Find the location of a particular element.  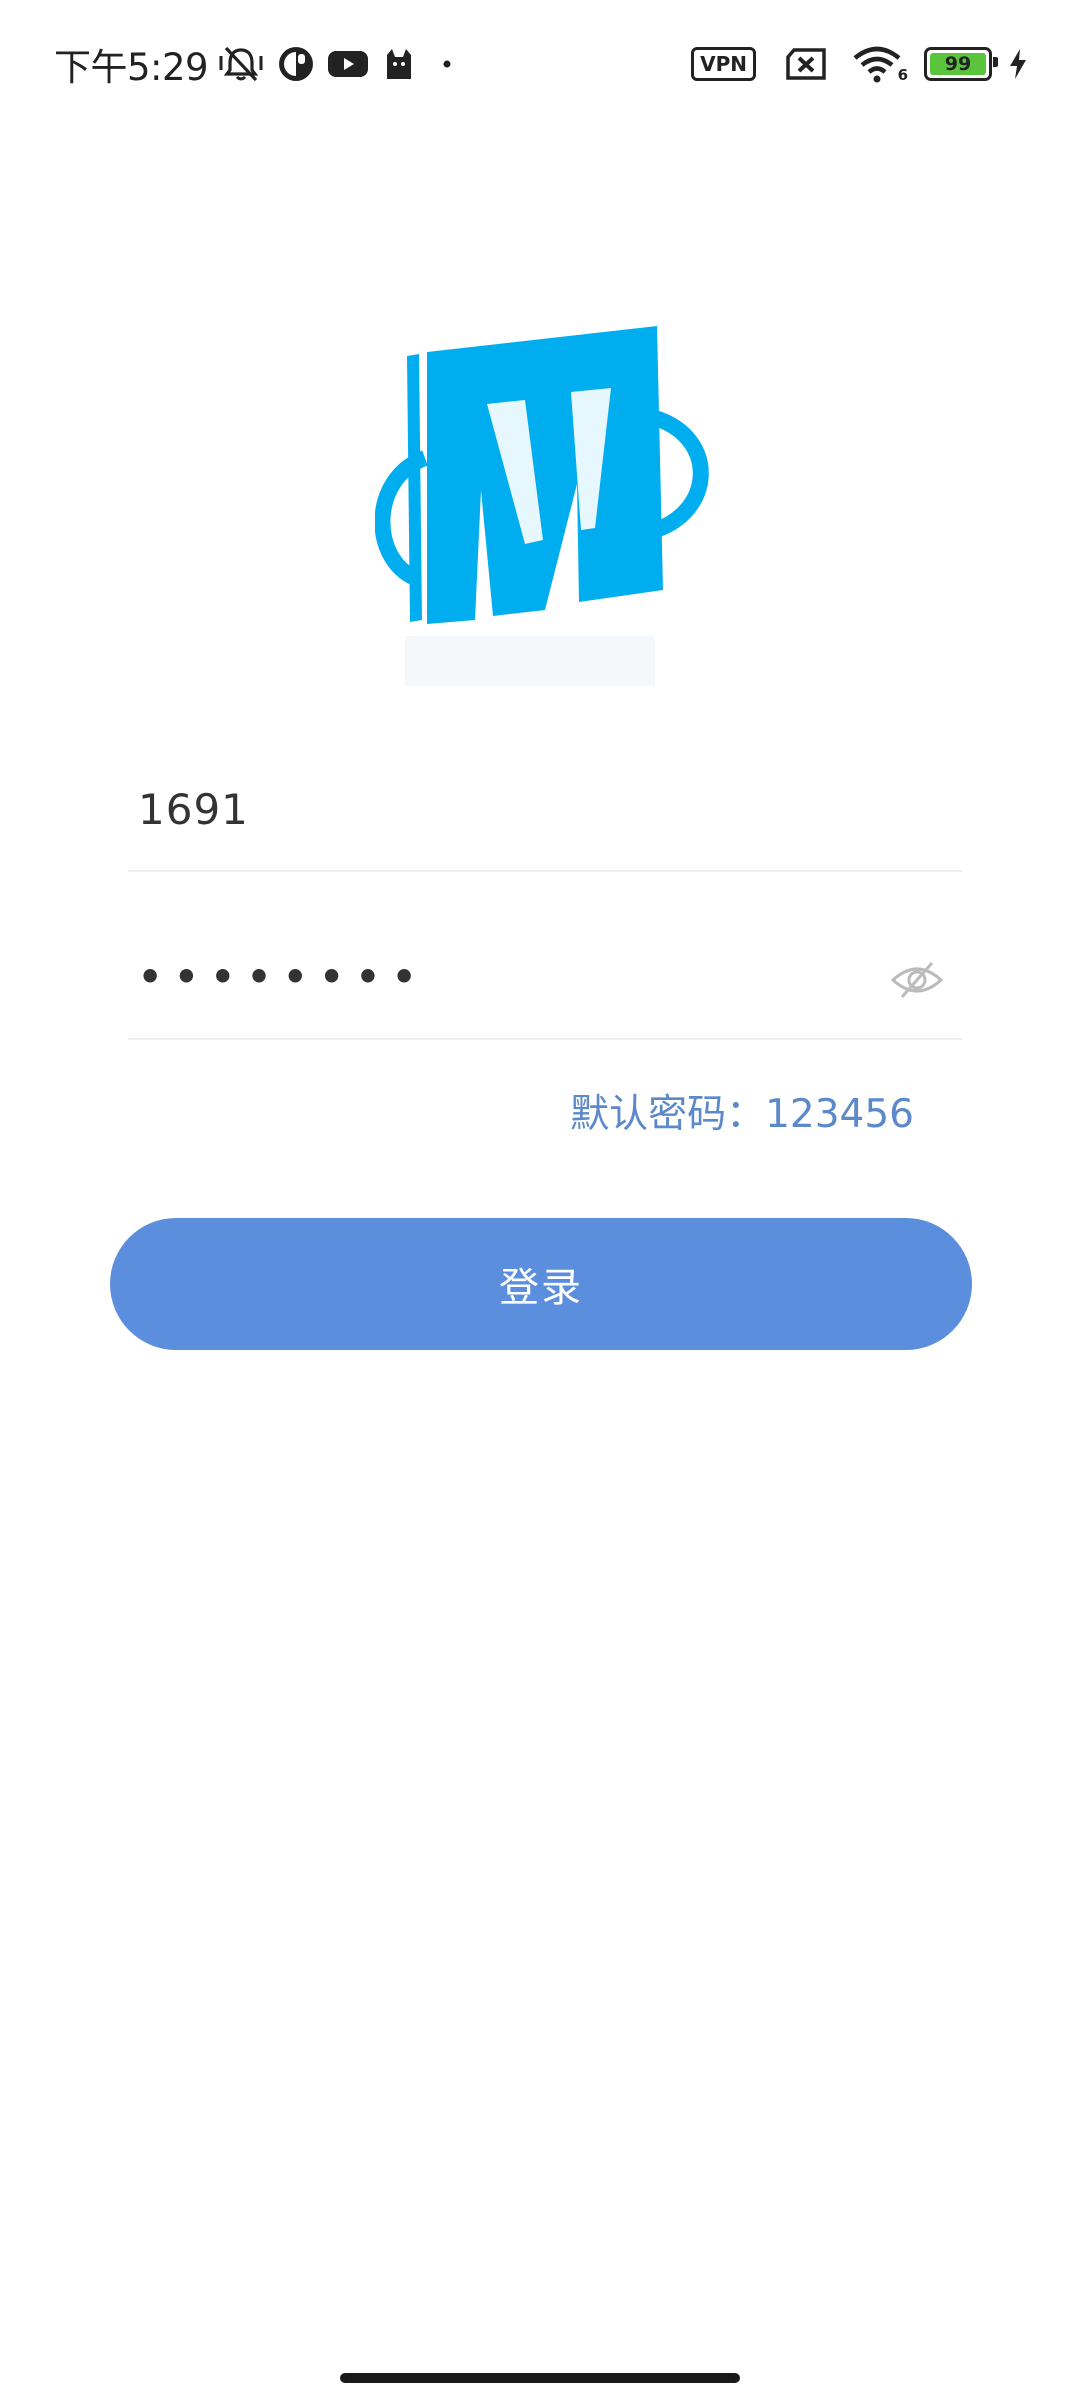

battery-icon: 99 is located at coordinates (961, 64).